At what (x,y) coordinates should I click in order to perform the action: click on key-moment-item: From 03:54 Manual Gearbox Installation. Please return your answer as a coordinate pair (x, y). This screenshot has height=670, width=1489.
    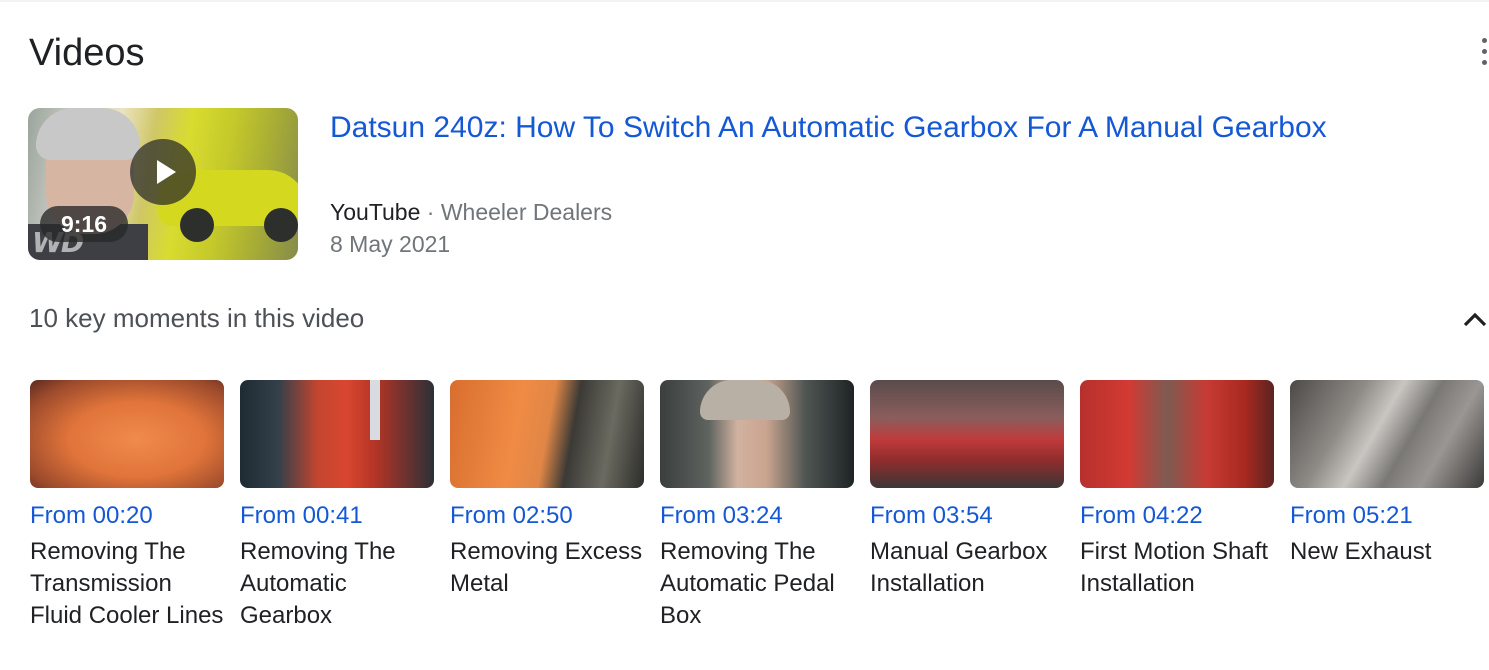
    Looking at the image, I should click on (967, 515).